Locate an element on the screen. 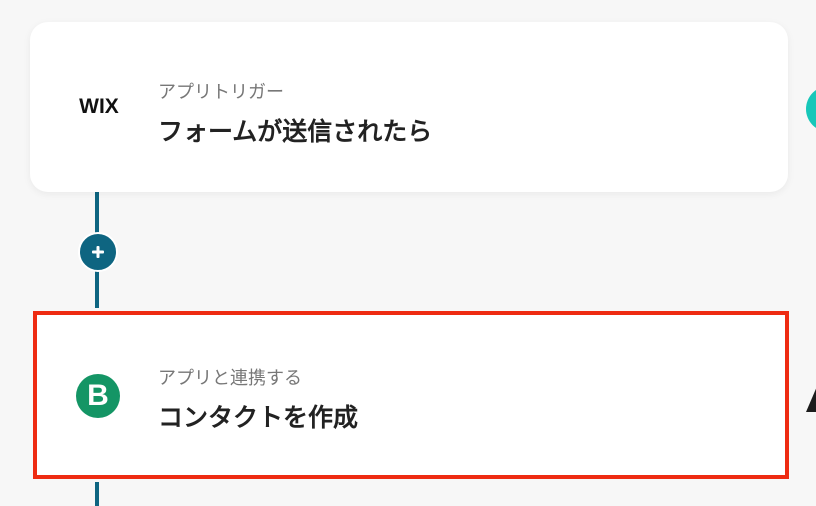 This screenshot has width=816, height=506. trigger-step-title: フォームが送信されたら is located at coordinates (295, 131).